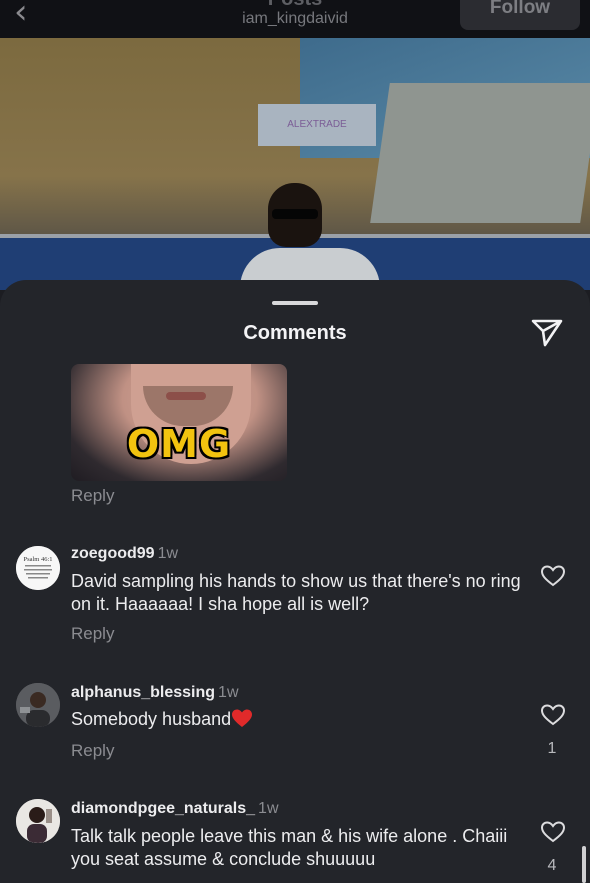 Image resolution: width=590 pixels, height=883 pixels. What do you see at coordinates (295, 19) in the screenshot?
I see `top-bar: ‹ Posts iam_kingdaivid Follow` at bounding box center [295, 19].